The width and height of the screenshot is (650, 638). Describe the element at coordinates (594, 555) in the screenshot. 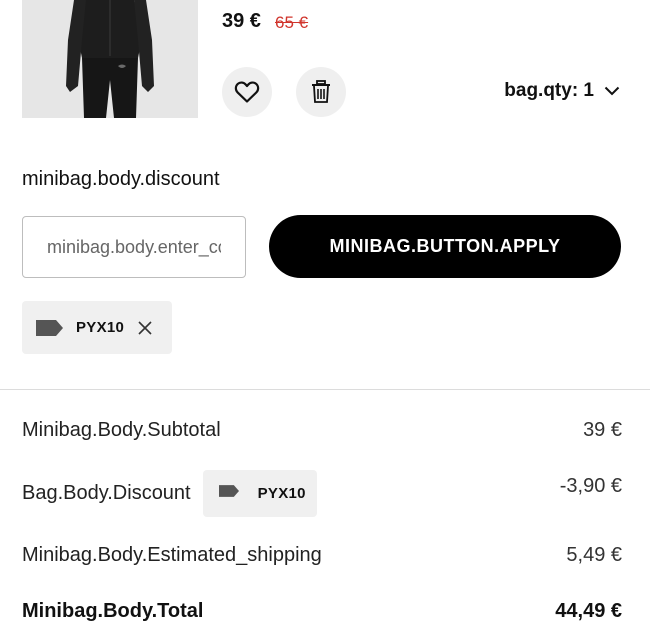

I see `shipping-value: 5,49 €` at that location.